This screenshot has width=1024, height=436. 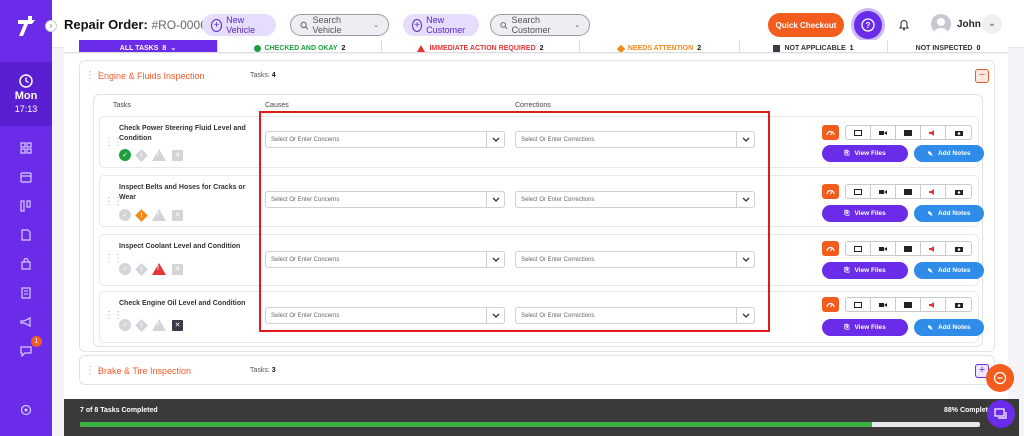 What do you see at coordinates (481, 46) in the screenshot?
I see `filter-immediate-action: IMMEDIATE ACTION REQUIRED 2` at bounding box center [481, 46].